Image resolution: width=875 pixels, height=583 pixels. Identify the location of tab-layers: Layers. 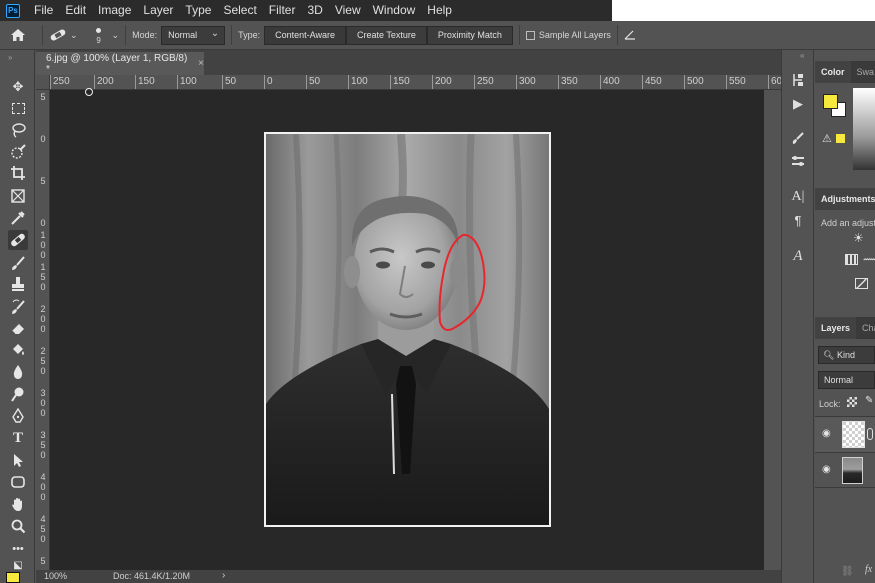
(835, 328).